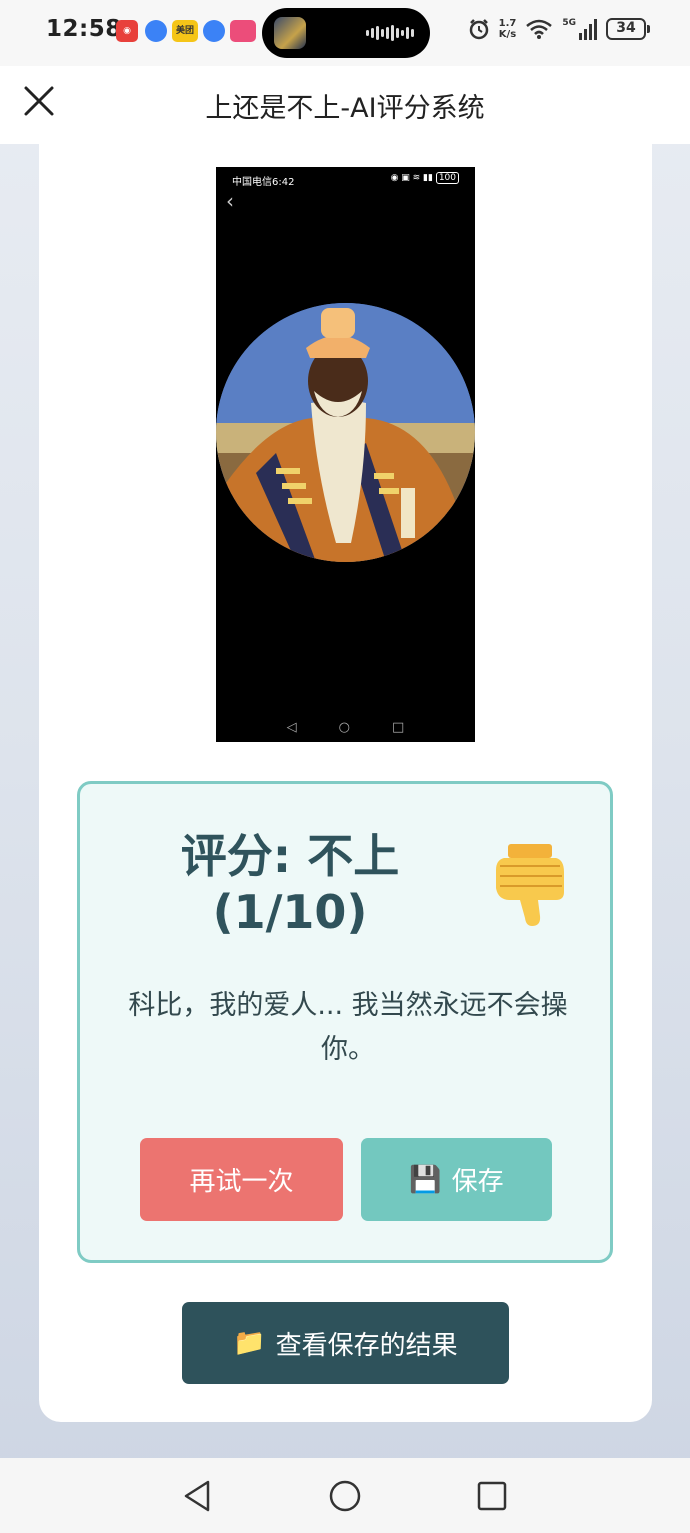  Describe the element at coordinates (290, 856) in the screenshot. I see `score-verdict: 评分: 不上` at that location.